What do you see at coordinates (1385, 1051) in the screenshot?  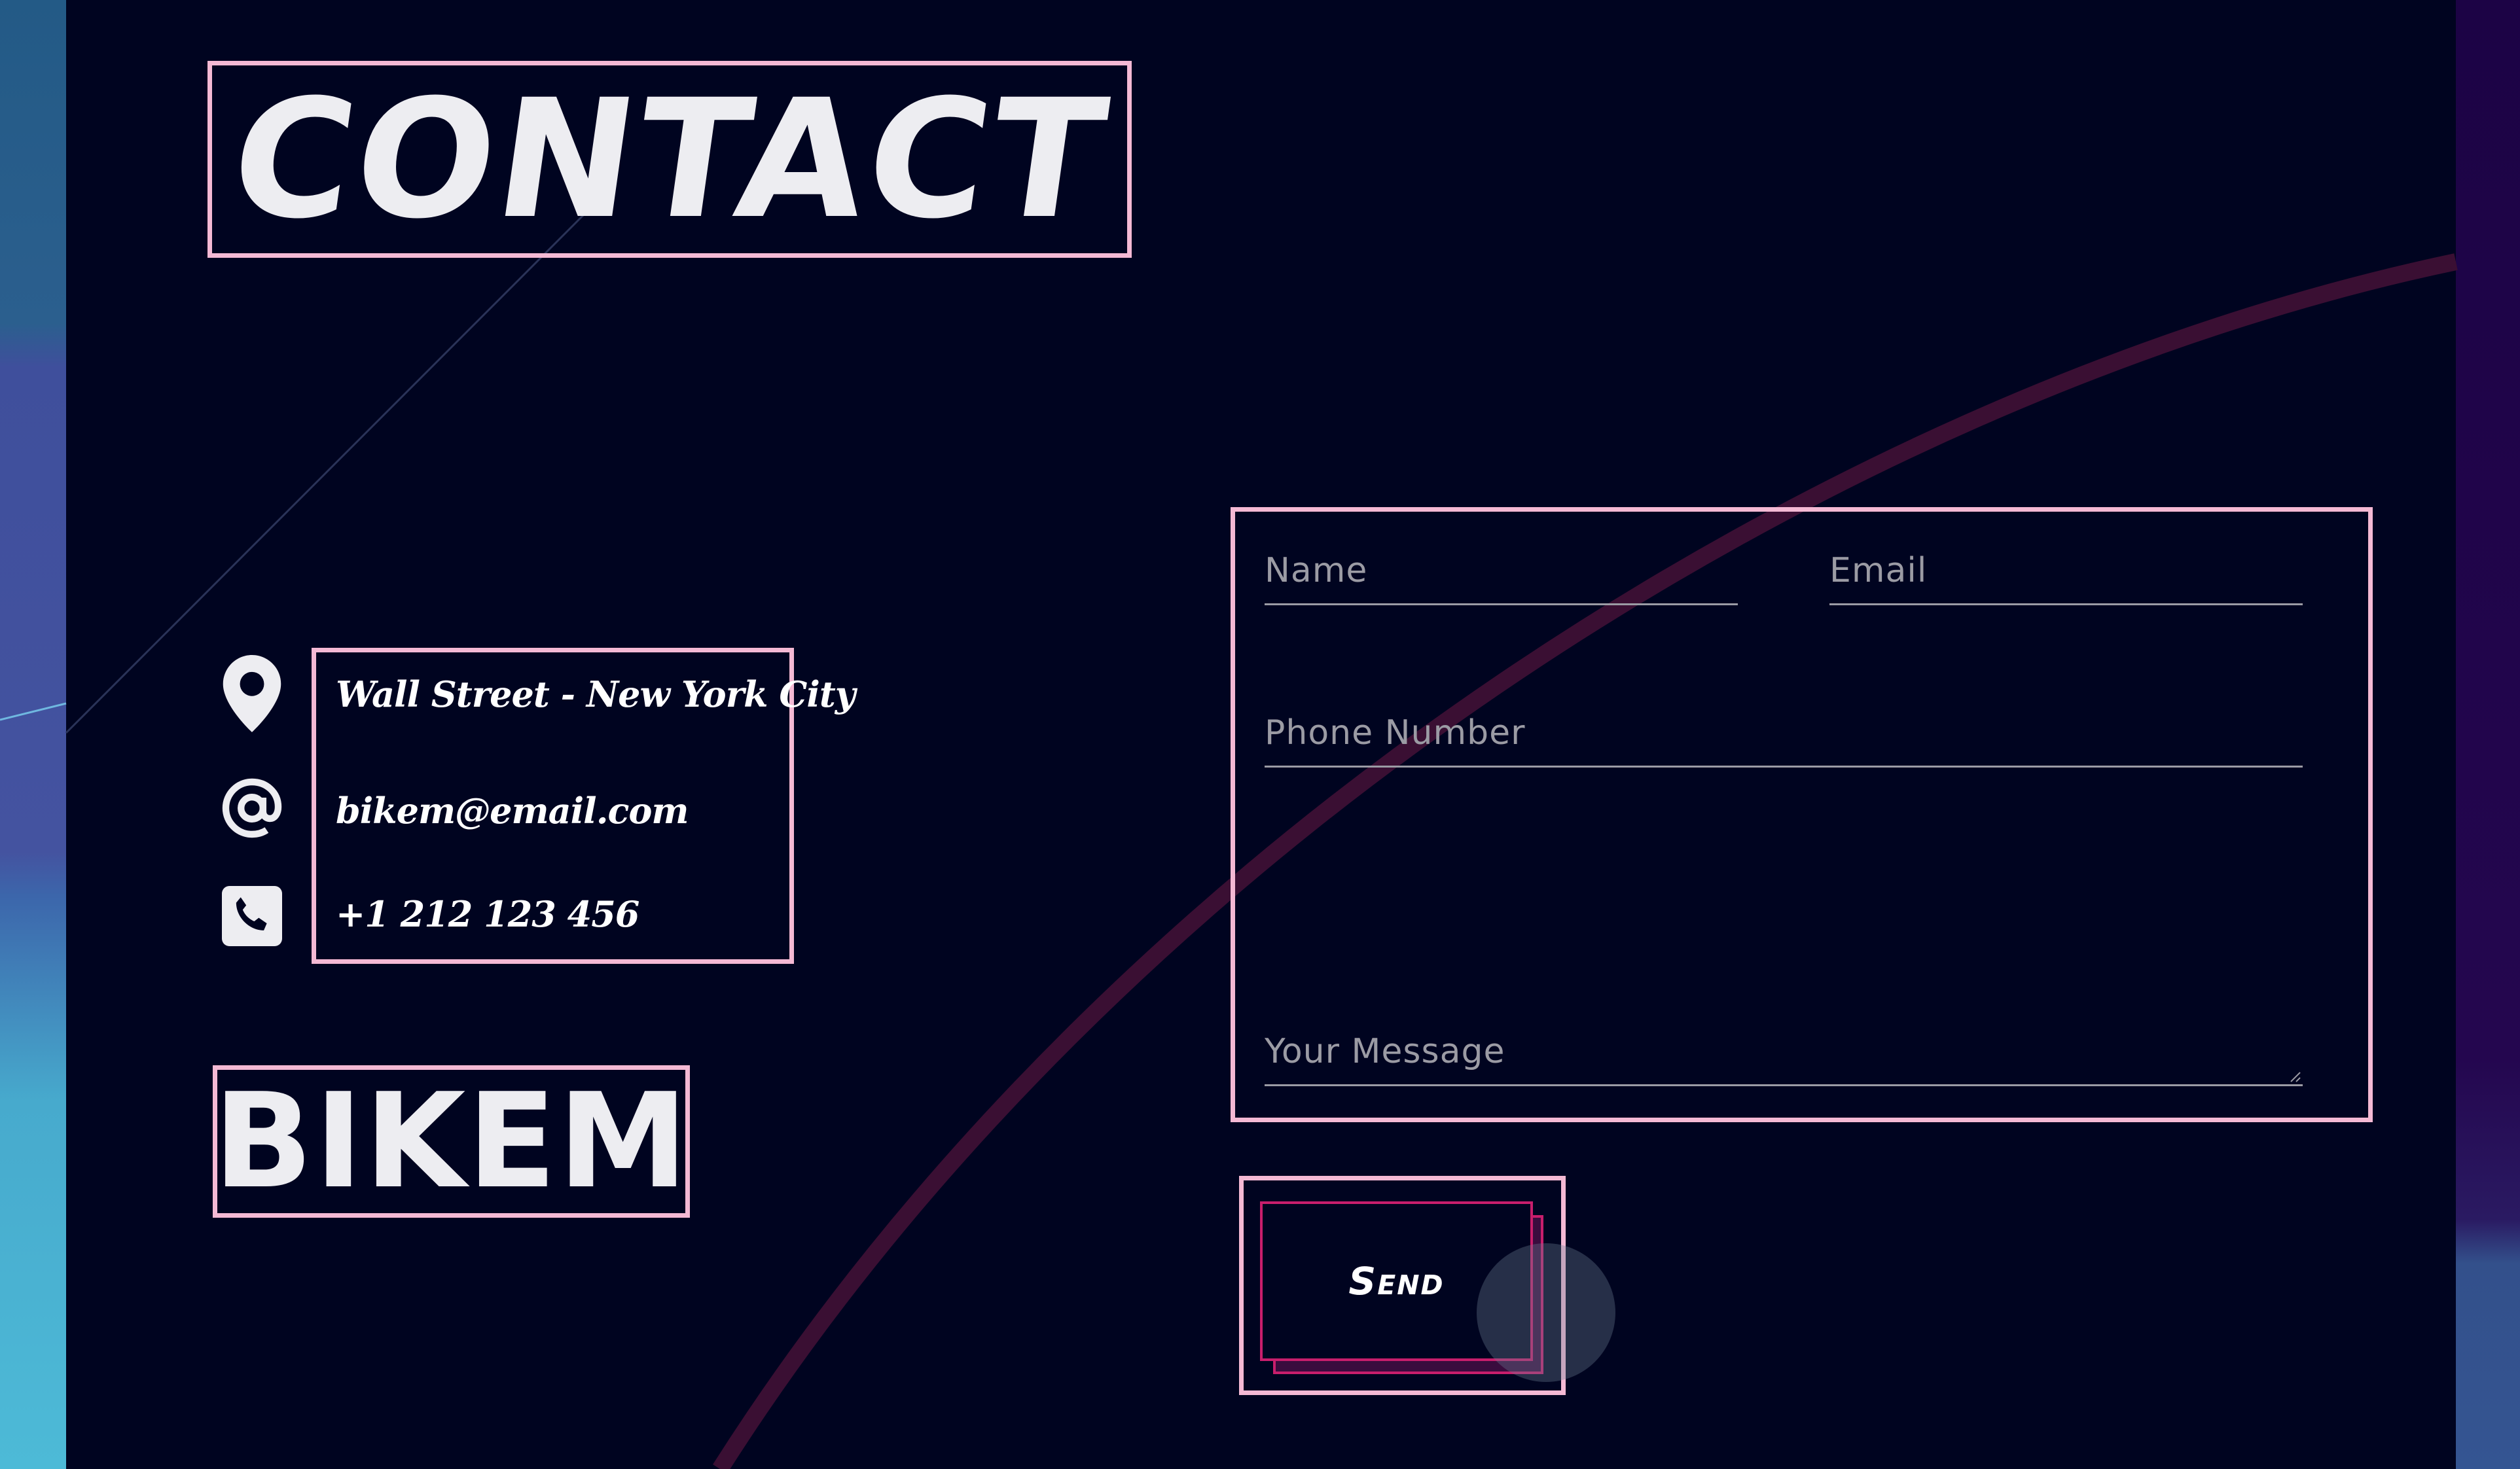 I see `message-placeholder: Your Message` at bounding box center [1385, 1051].